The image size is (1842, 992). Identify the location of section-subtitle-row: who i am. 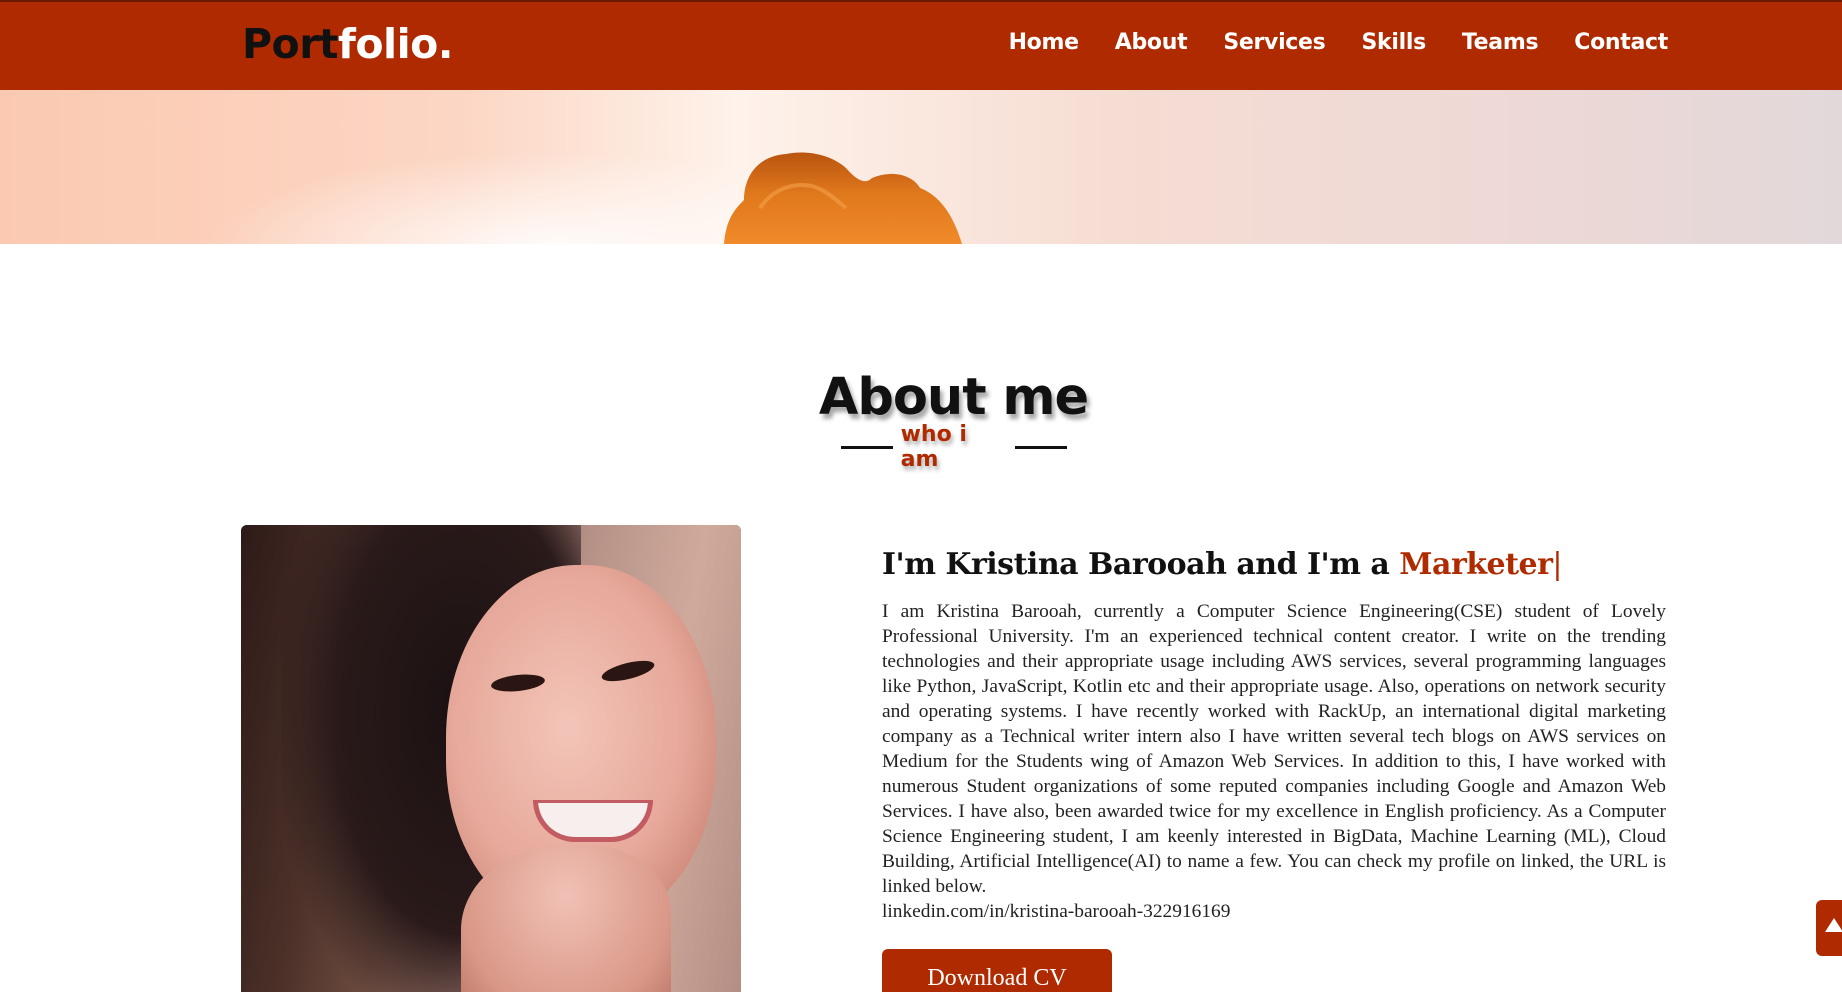
(954, 447).